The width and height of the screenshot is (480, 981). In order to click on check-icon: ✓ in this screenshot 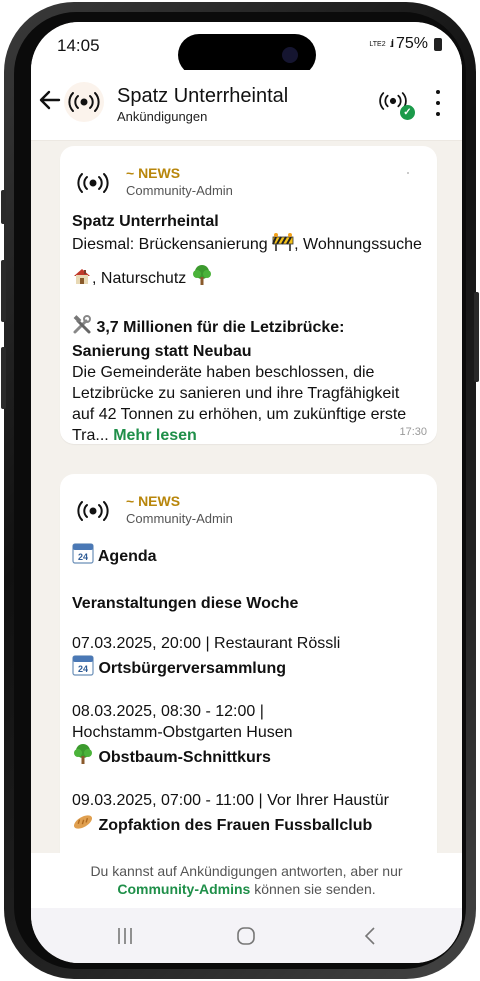, I will do `click(407, 112)`.